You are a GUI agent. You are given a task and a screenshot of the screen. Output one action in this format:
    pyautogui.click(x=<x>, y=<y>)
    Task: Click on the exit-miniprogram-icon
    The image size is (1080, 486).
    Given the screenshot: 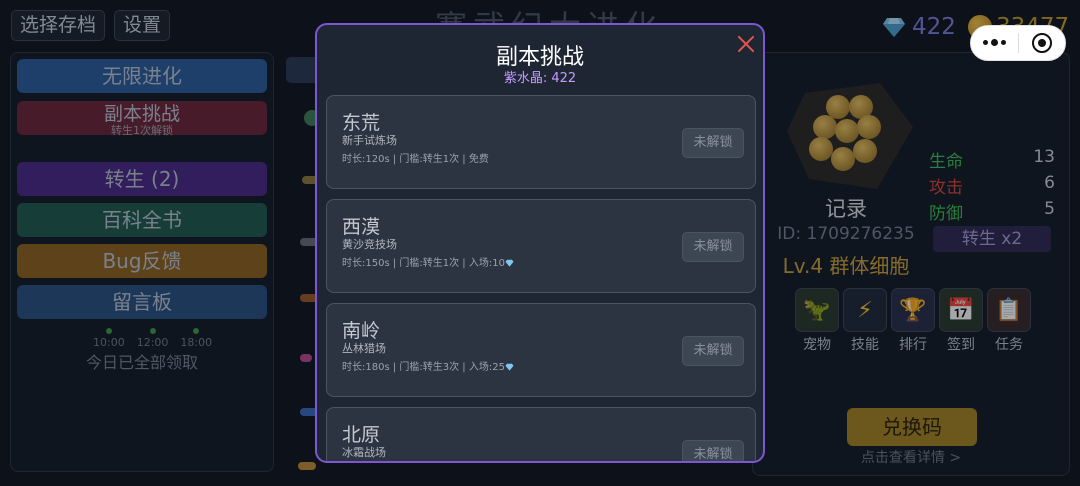 What is the action you would take?
    pyautogui.click(x=1041, y=43)
    